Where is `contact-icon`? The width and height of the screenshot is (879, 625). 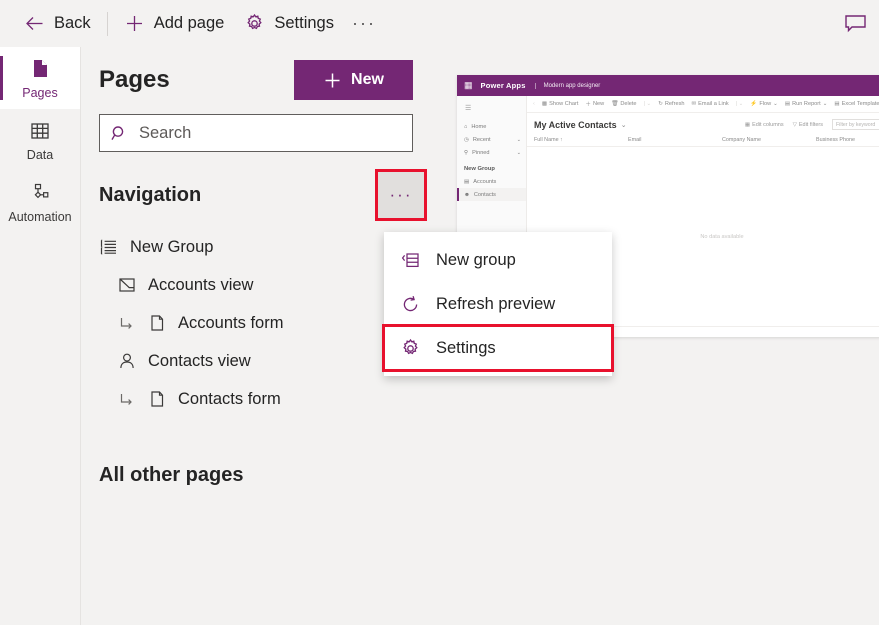
contact-icon is located at coordinates (127, 361).